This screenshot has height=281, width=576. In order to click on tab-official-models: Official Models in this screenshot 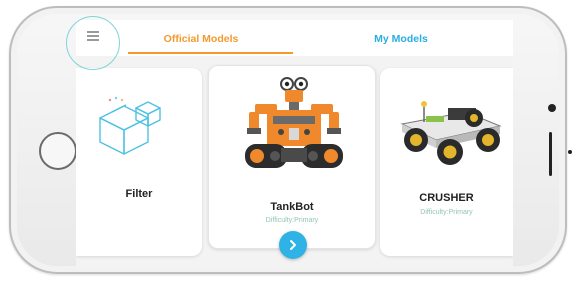, I will do `click(201, 38)`.